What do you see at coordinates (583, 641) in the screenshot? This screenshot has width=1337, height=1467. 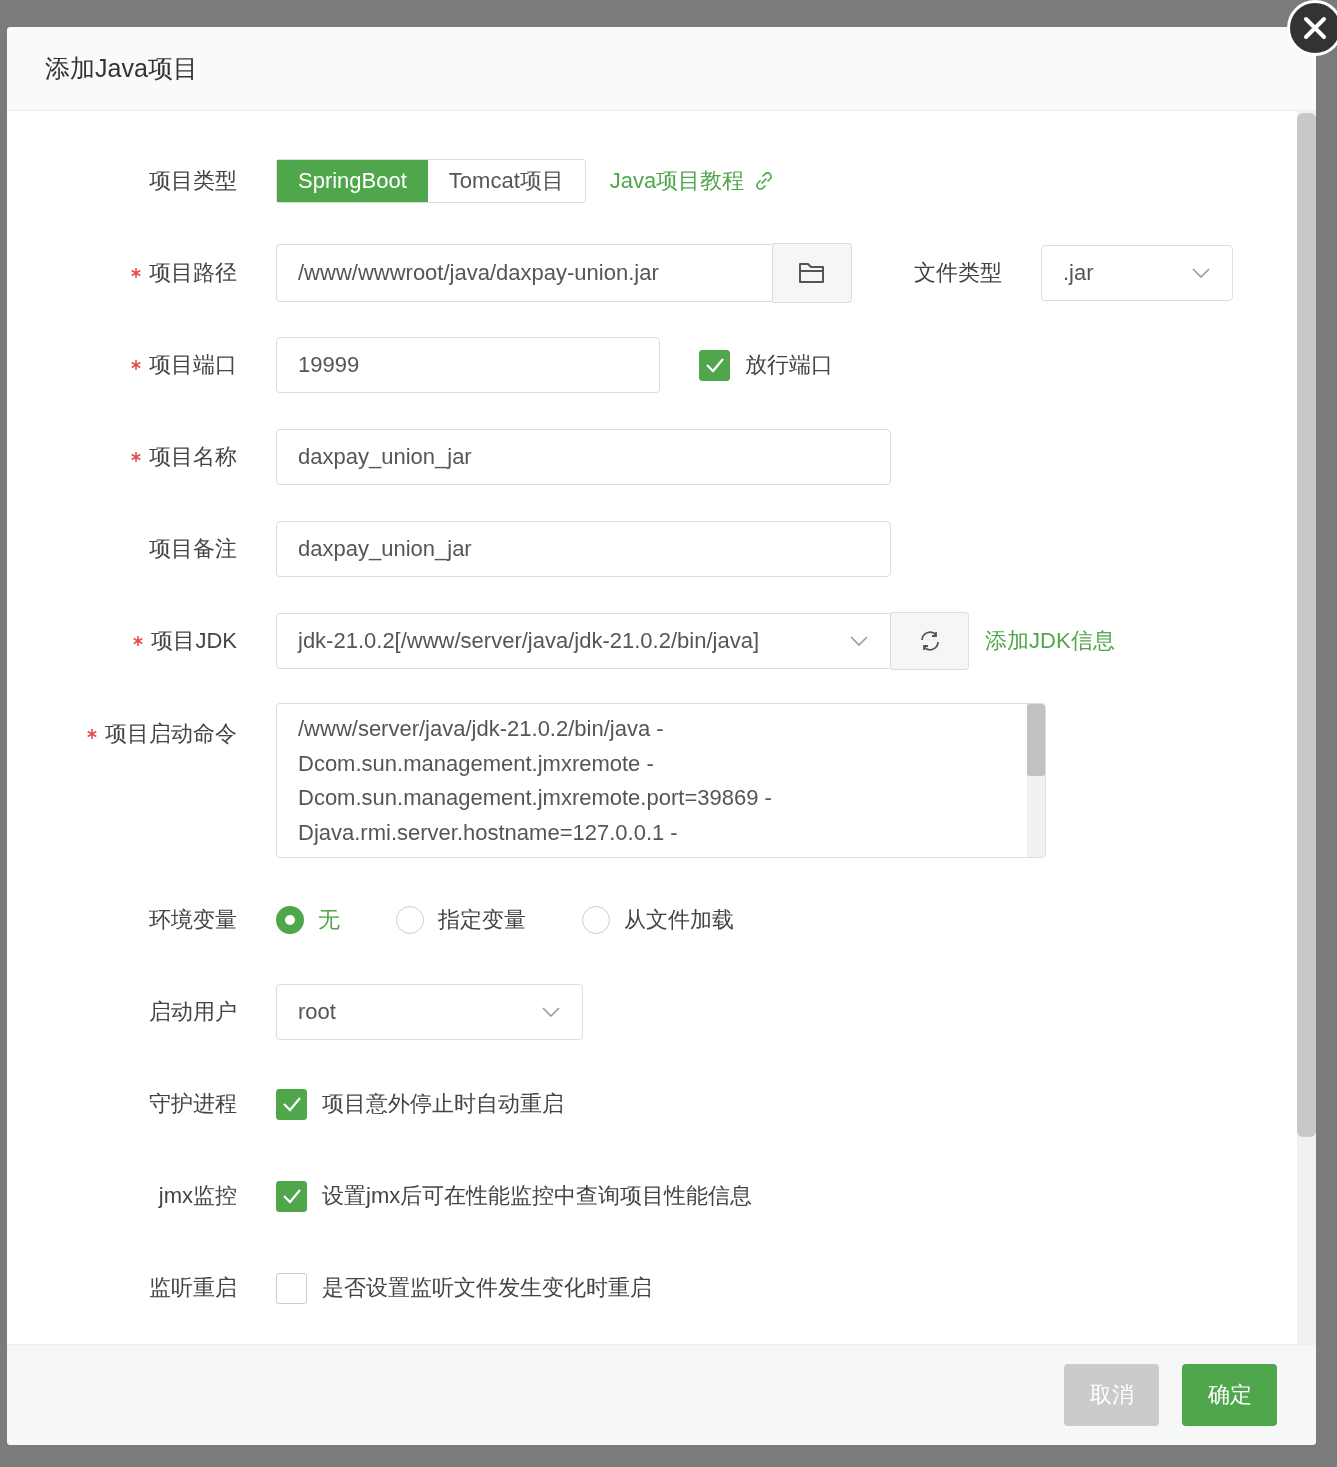 I see `jdk-select: jdk-21.0.2[/www/server/java/jdk-21.0.2/bin/java]` at bounding box center [583, 641].